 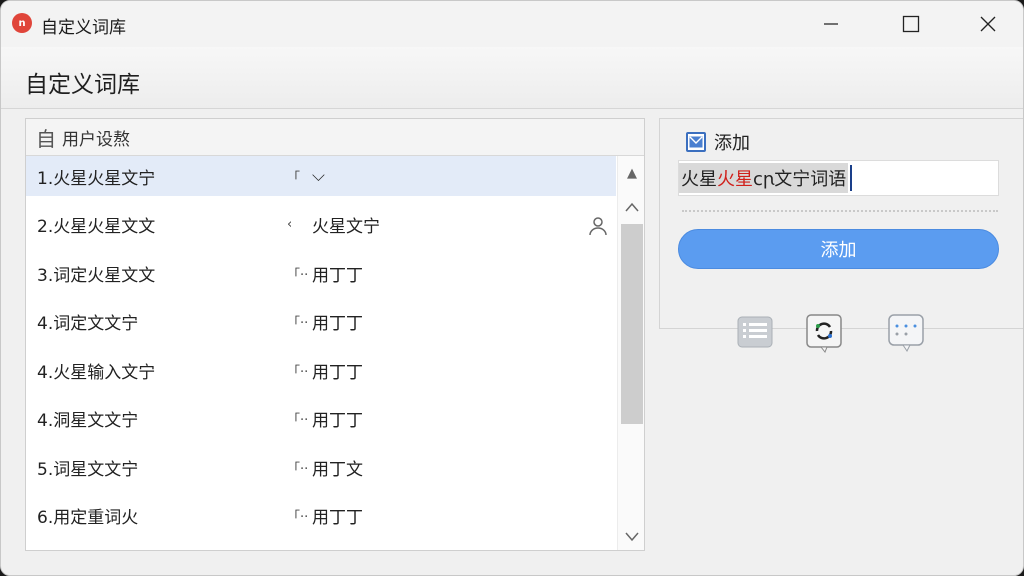 What do you see at coordinates (318, 176) in the screenshot?
I see `word-code: ⌵` at bounding box center [318, 176].